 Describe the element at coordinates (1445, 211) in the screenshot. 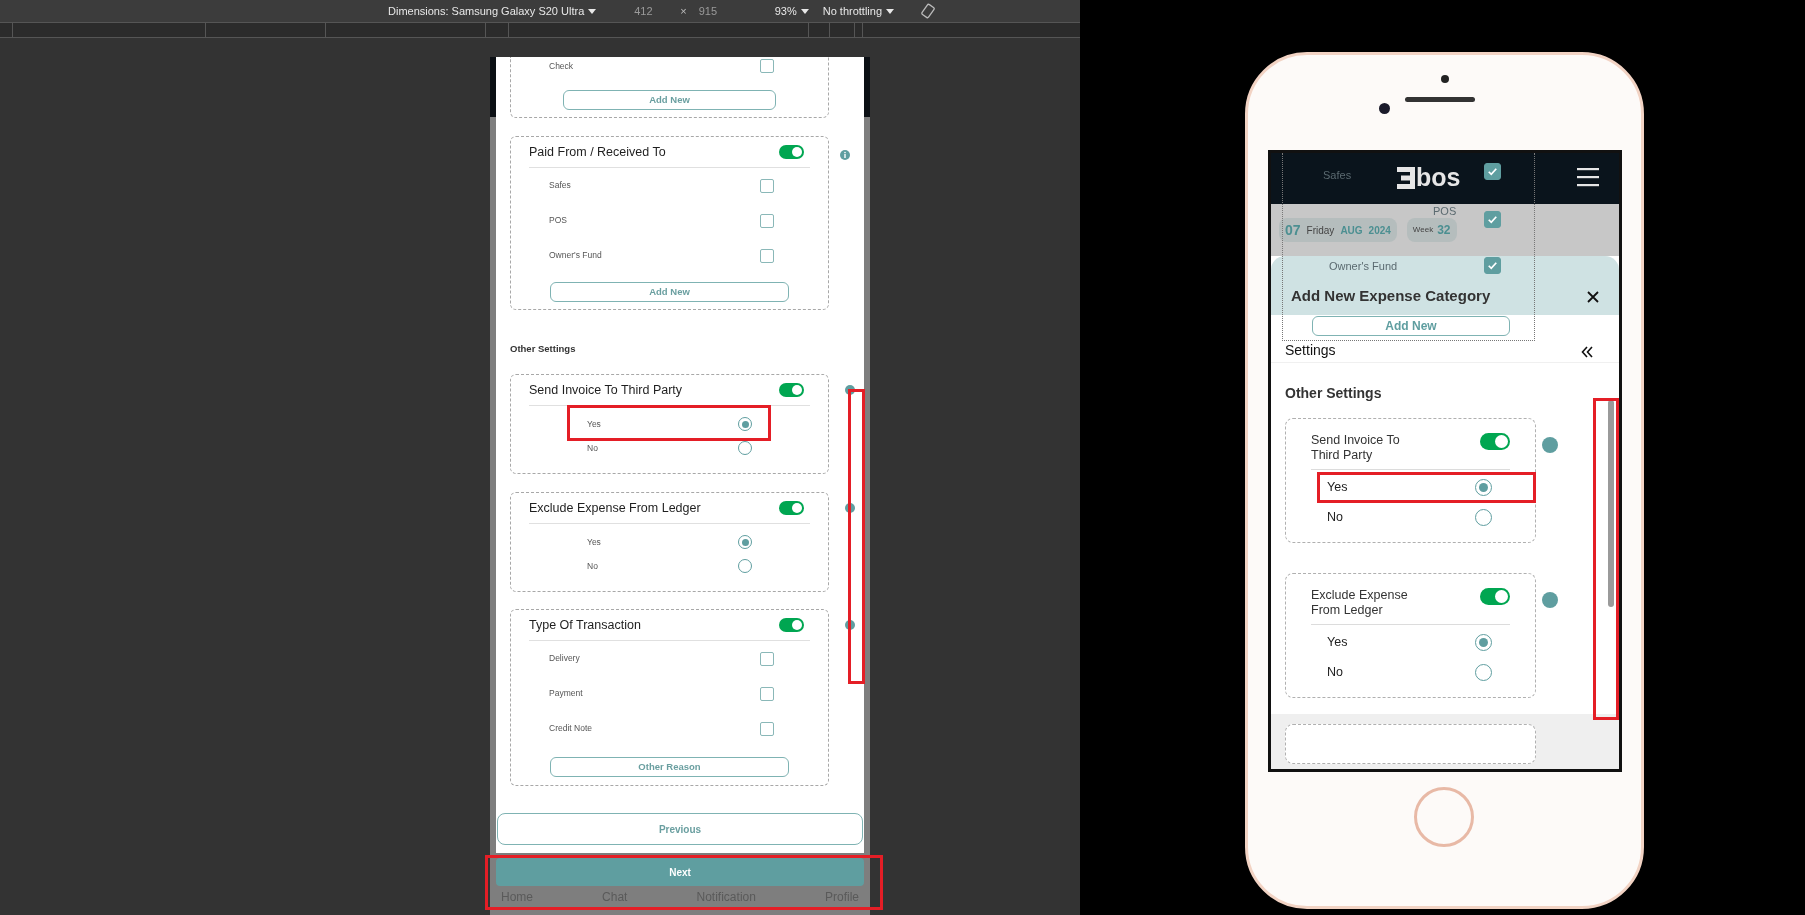

I see `overlay-label: POS` at that location.